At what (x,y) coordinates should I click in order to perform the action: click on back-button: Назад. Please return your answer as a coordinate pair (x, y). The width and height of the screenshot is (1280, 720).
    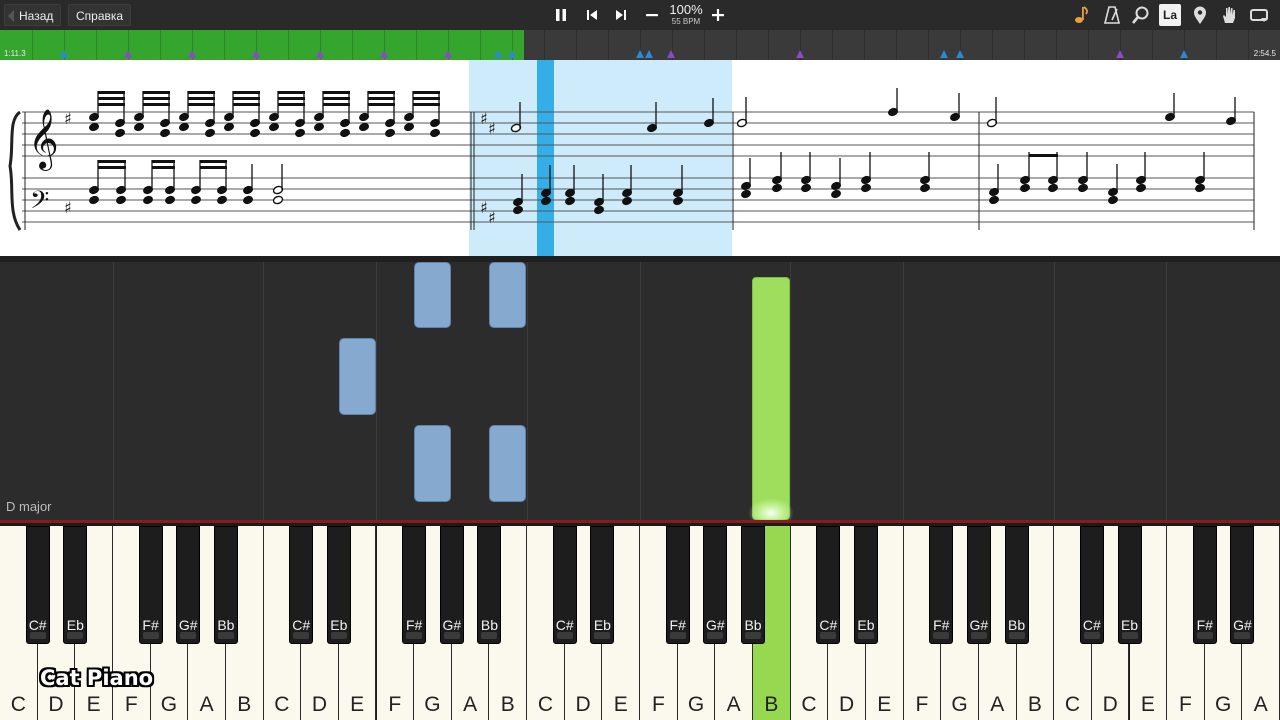
    Looking at the image, I should click on (33, 15).